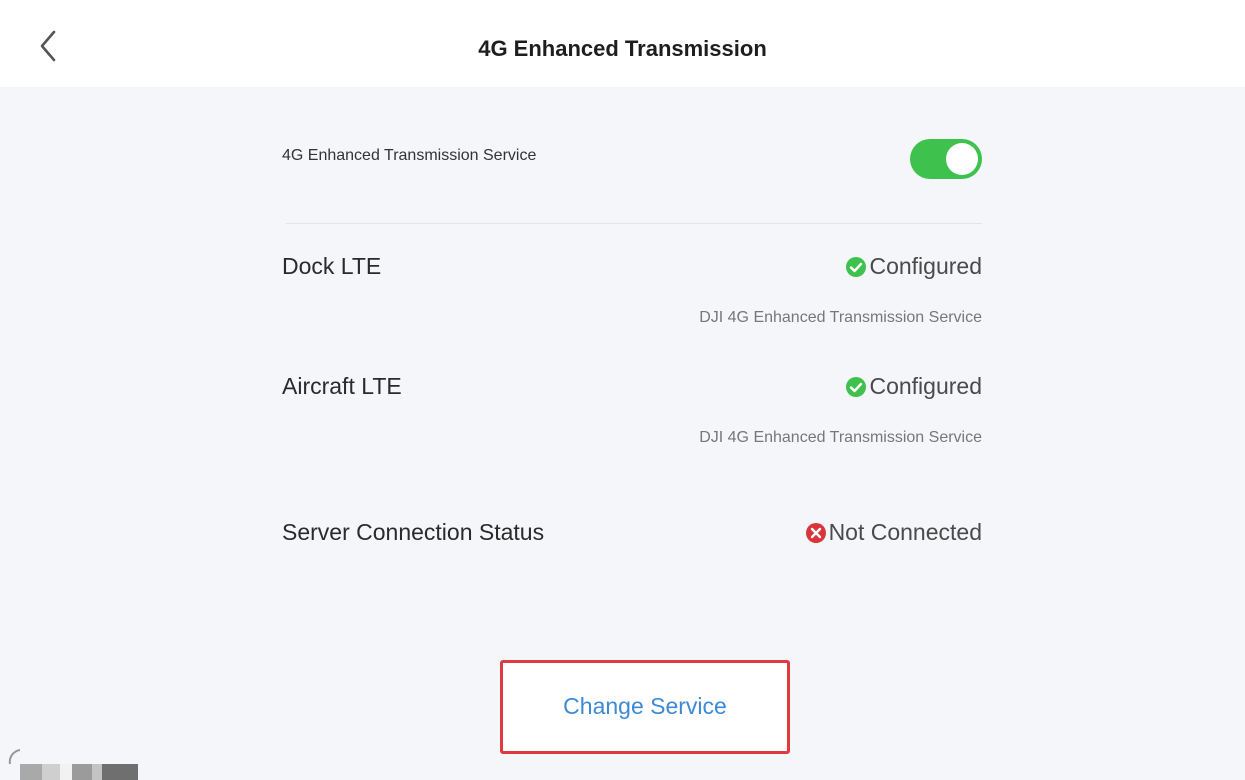 The image size is (1245, 780). What do you see at coordinates (632, 268) in the screenshot?
I see `status-row-dock-lte: Dock LTE Configured` at bounding box center [632, 268].